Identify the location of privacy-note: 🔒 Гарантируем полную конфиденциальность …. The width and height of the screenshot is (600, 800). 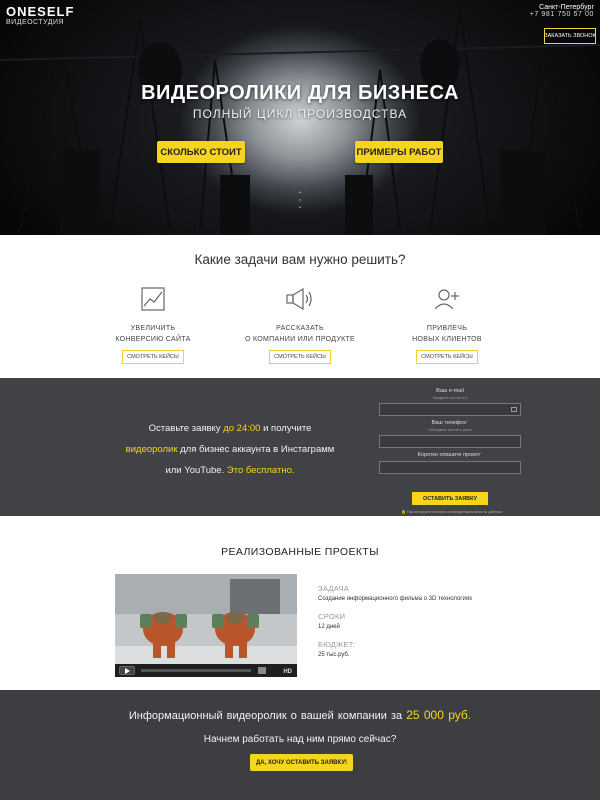
(452, 511).